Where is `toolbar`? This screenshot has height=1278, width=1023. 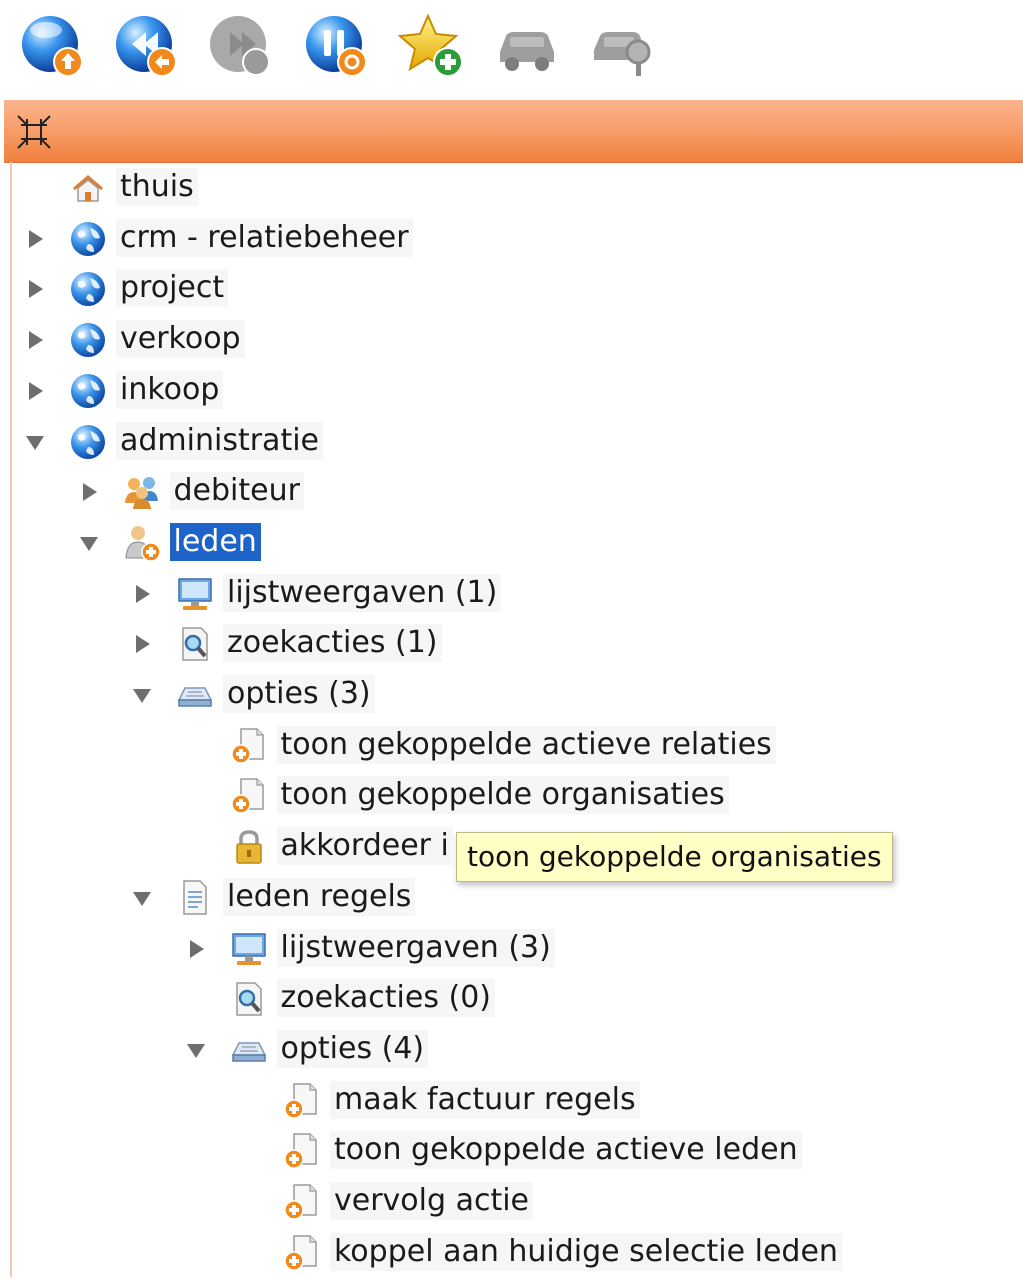
toolbar is located at coordinates (511, 50).